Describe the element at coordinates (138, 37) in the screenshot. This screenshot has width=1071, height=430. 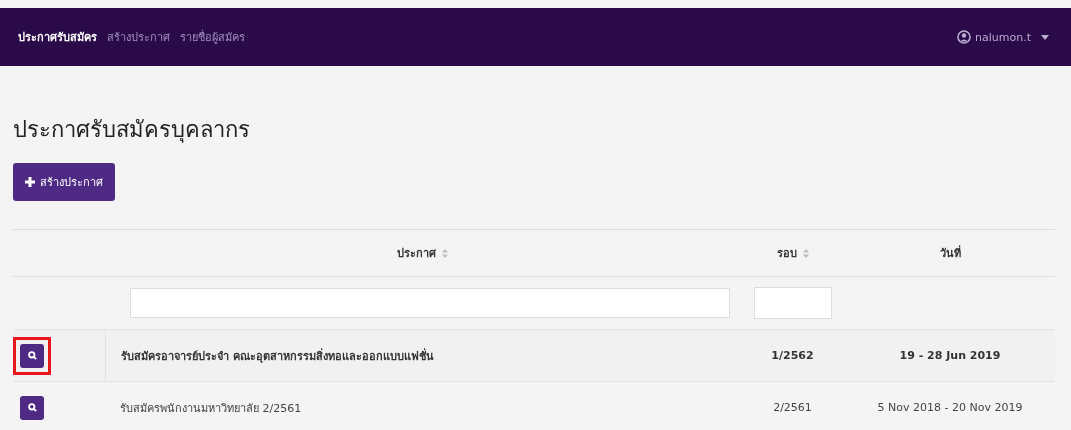
I see `nav-link: สร้างประกาศ` at that location.